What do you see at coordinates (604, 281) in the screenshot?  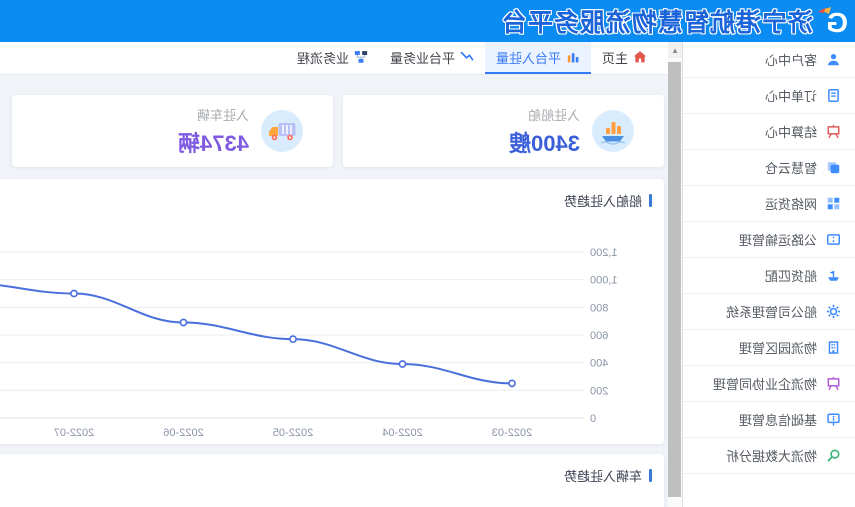 I see `svg-text: 1,000` at bounding box center [604, 281].